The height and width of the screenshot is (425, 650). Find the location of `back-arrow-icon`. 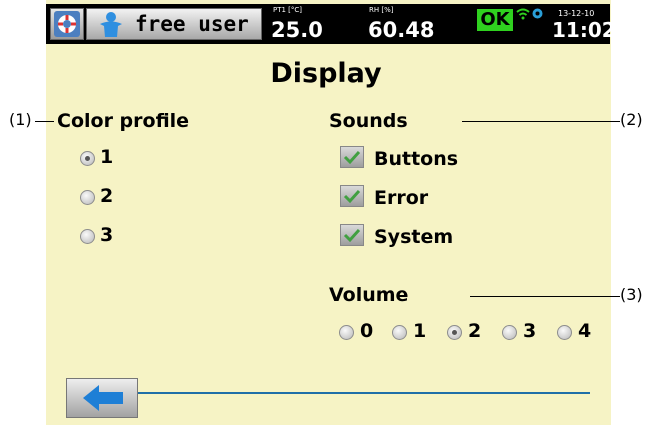

back-arrow-icon is located at coordinates (103, 398).